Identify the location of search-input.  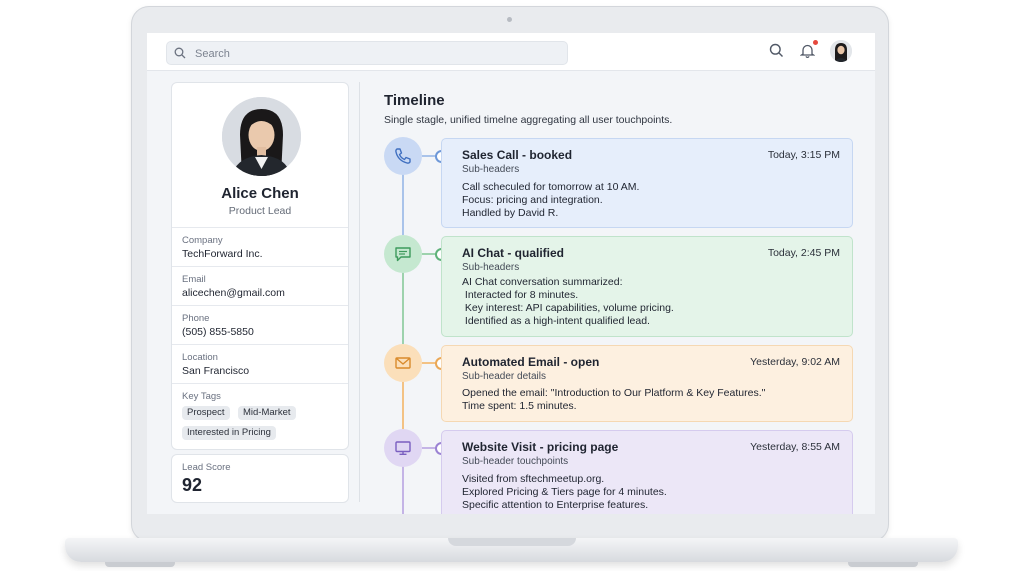
(375, 54).